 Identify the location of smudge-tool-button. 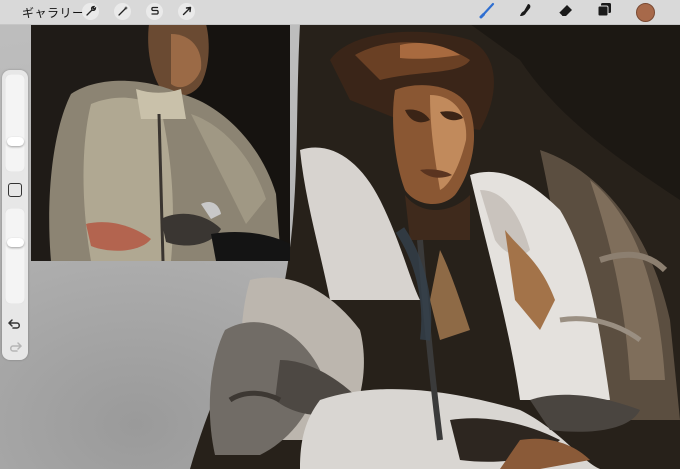
(525, 12).